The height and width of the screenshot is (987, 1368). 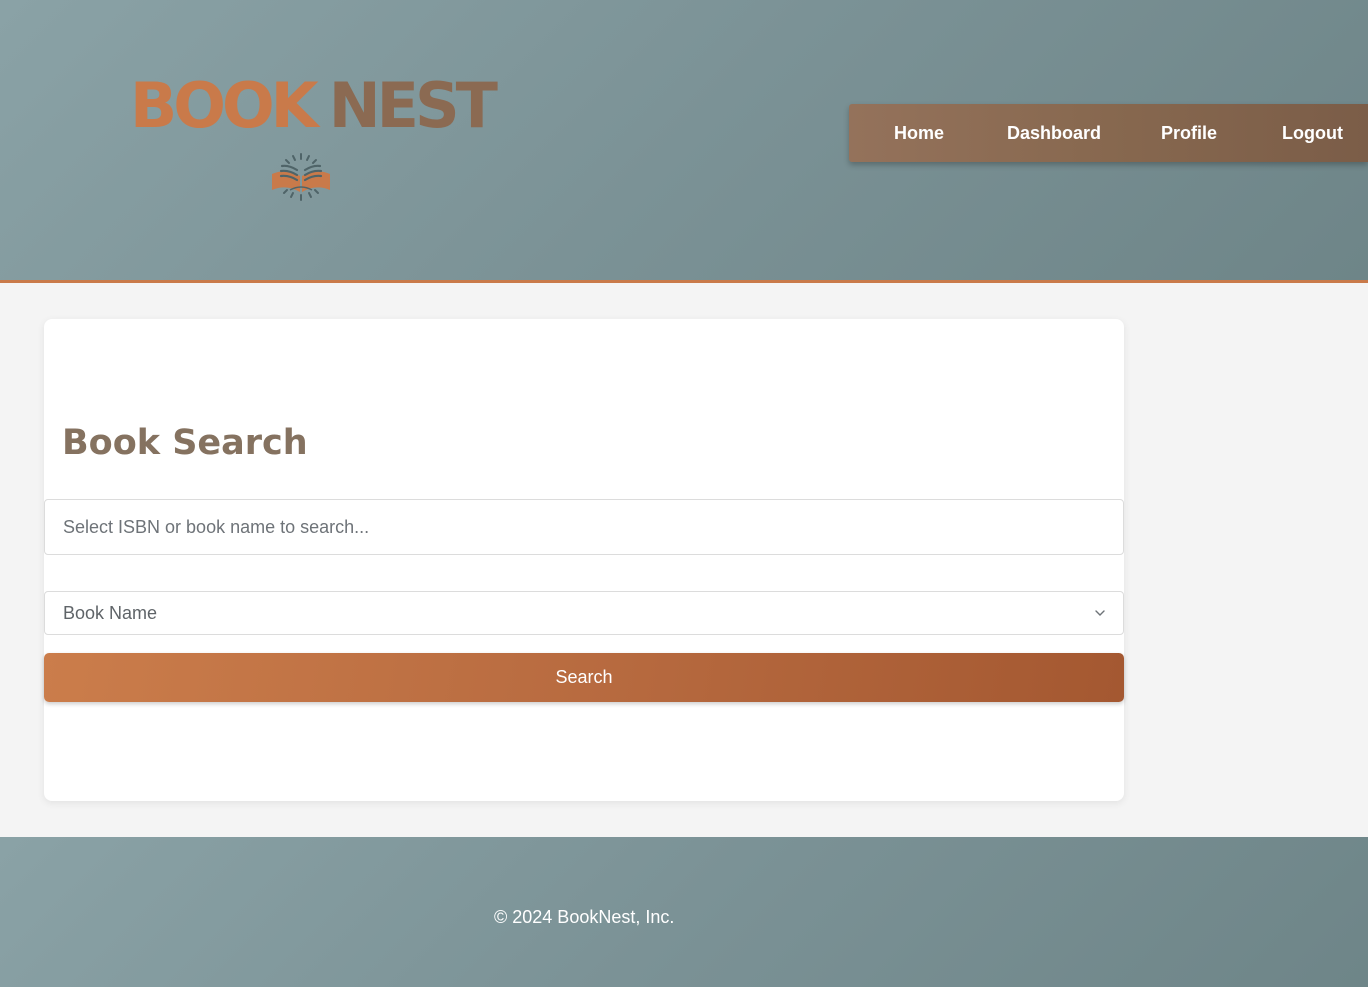 What do you see at coordinates (584, 917) in the screenshot?
I see `footer-copyright: © 2024 BookNest, Inc.` at bounding box center [584, 917].